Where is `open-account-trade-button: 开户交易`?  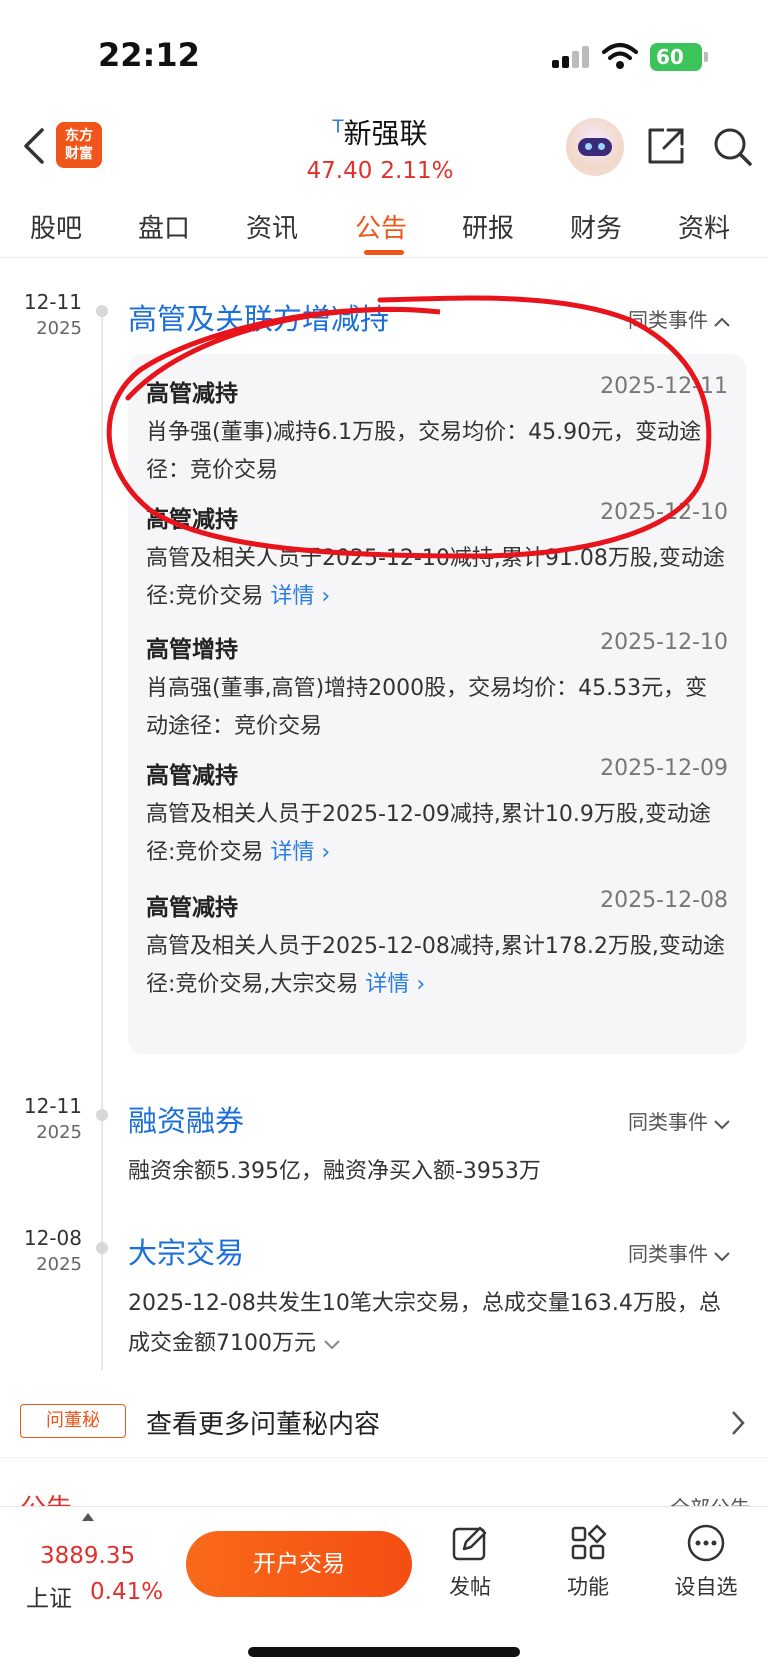 open-account-trade-button: 开户交易 is located at coordinates (299, 1564).